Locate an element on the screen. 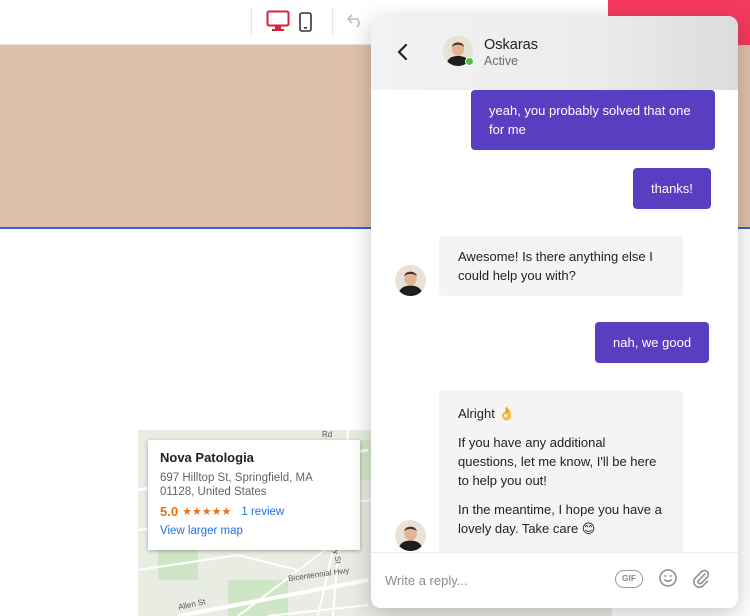  reply-composer: GIF is located at coordinates (554, 580).